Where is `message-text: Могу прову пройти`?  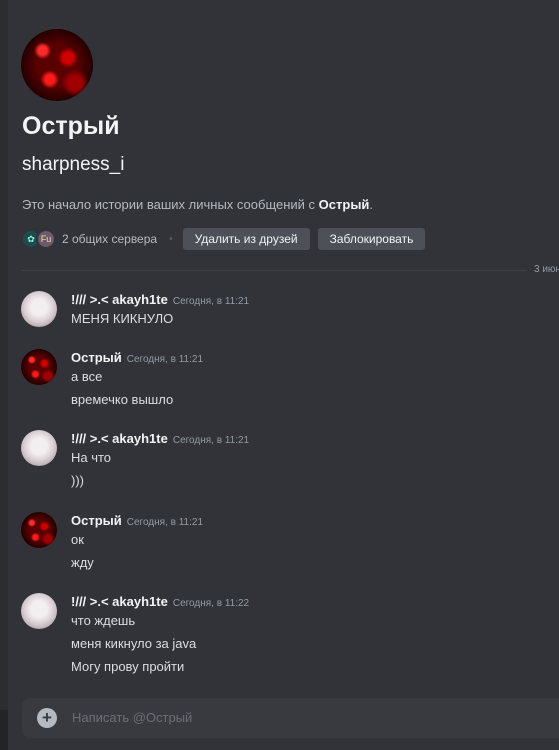 message-text: Могу прову пройти is located at coordinates (128, 666).